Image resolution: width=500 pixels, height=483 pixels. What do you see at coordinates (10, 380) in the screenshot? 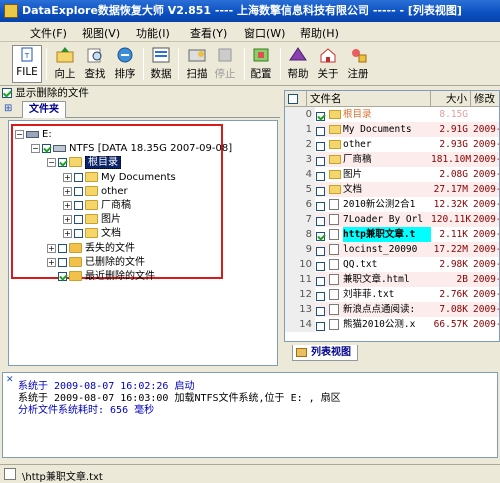
I see `pin-icon: ✕` at bounding box center [10, 380].